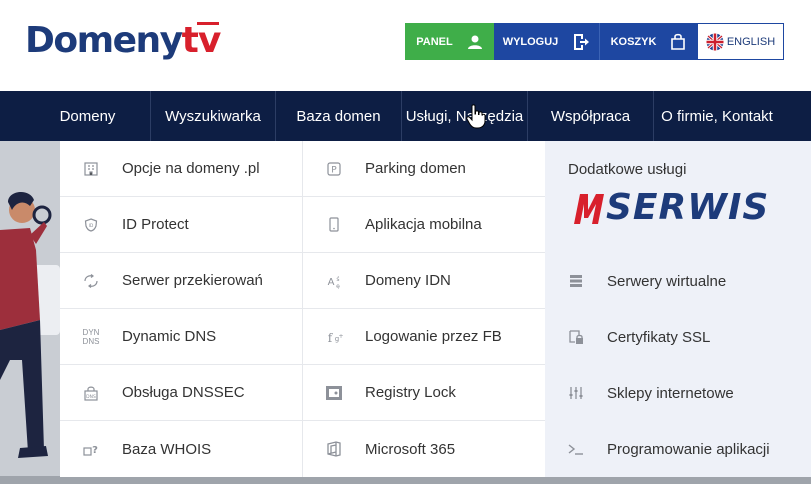 Image resolution: width=811 pixels, height=484 pixels. I want to click on menu-item-baza-whois: ? Baza WHOIS, so click(181, 449).